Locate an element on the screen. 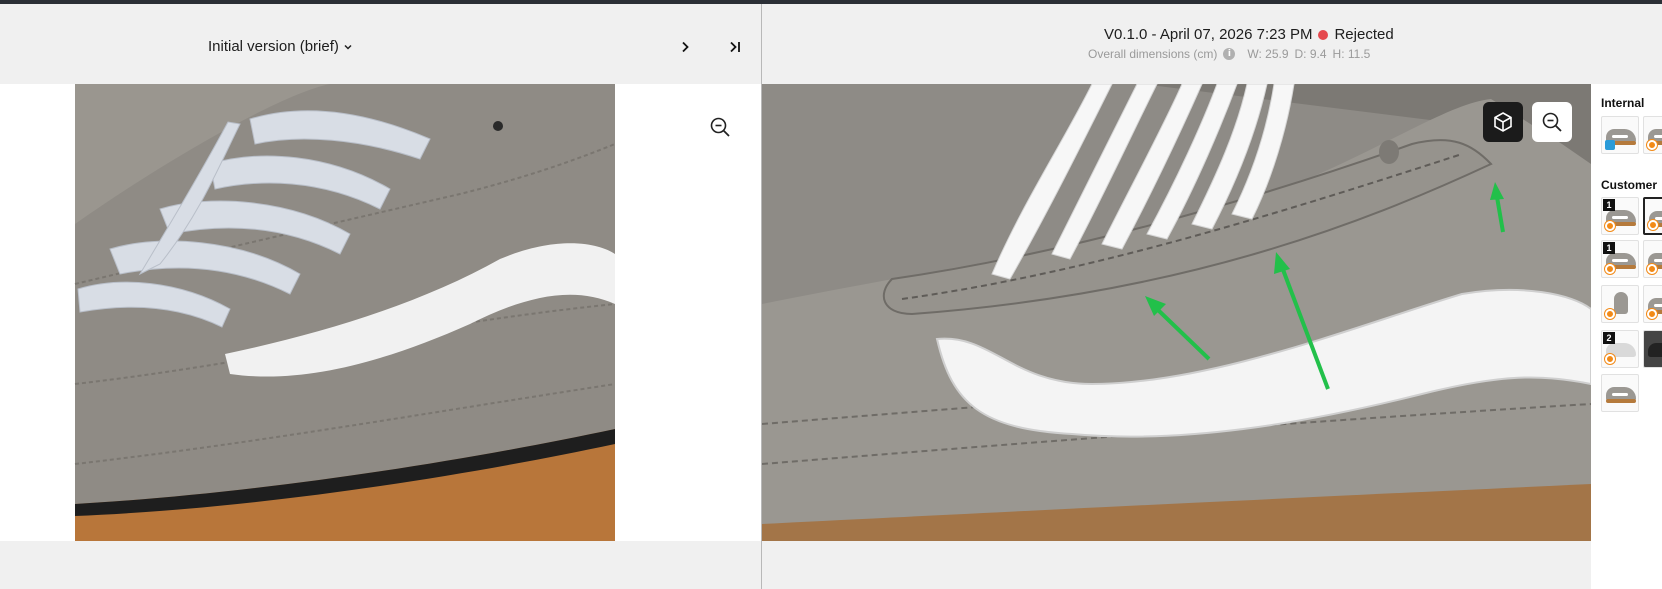 The width and height of the screenshot is (1662, 589). customer-thumbnail-selected is located at coordinates (1652, 216).